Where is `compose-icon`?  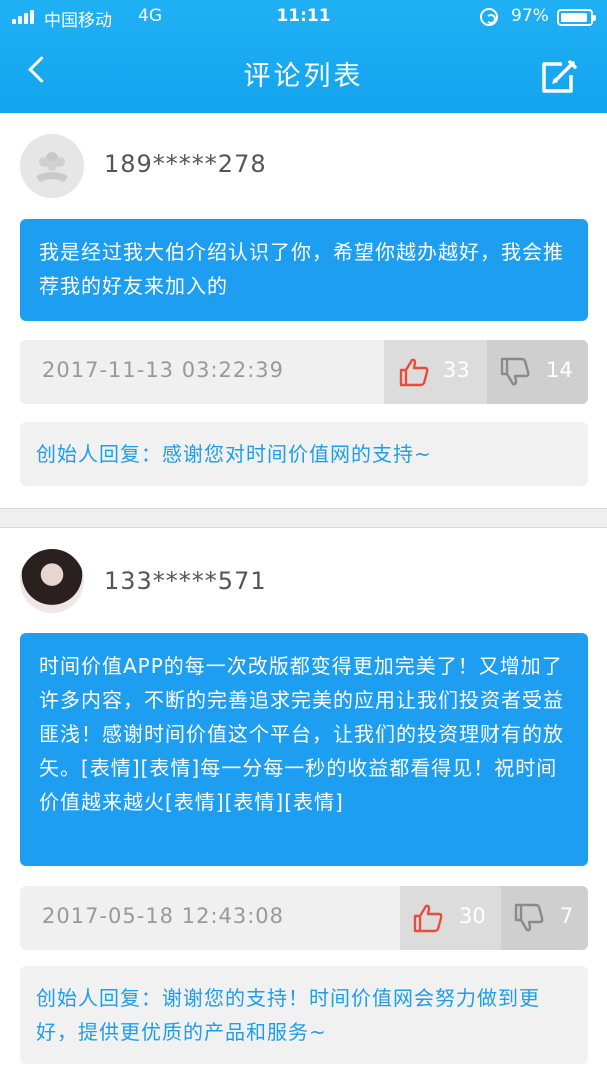
compose-icon is located at coordinates (559, 76).